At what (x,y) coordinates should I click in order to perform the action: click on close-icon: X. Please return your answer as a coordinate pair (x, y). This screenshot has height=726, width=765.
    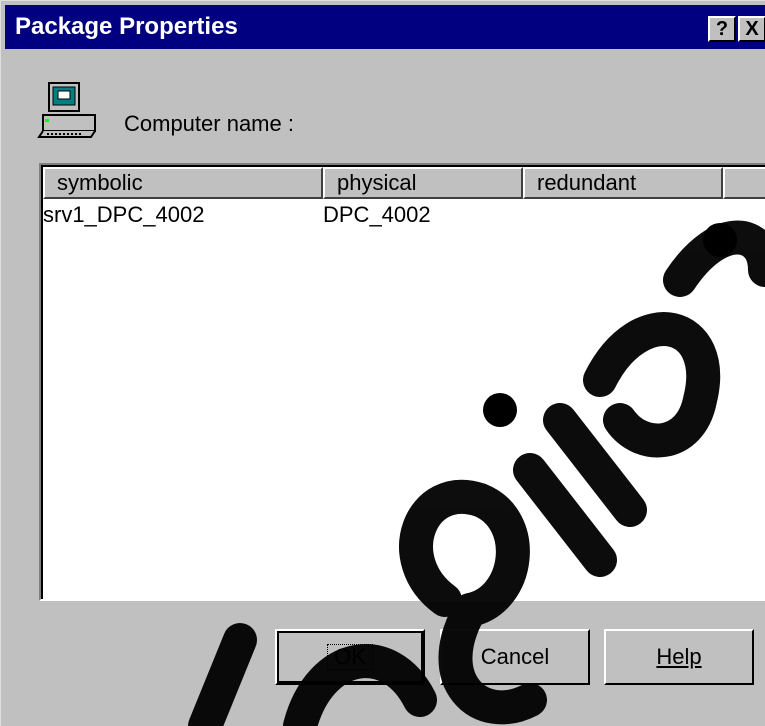
    Looking at the image, I should click on (752, 29).